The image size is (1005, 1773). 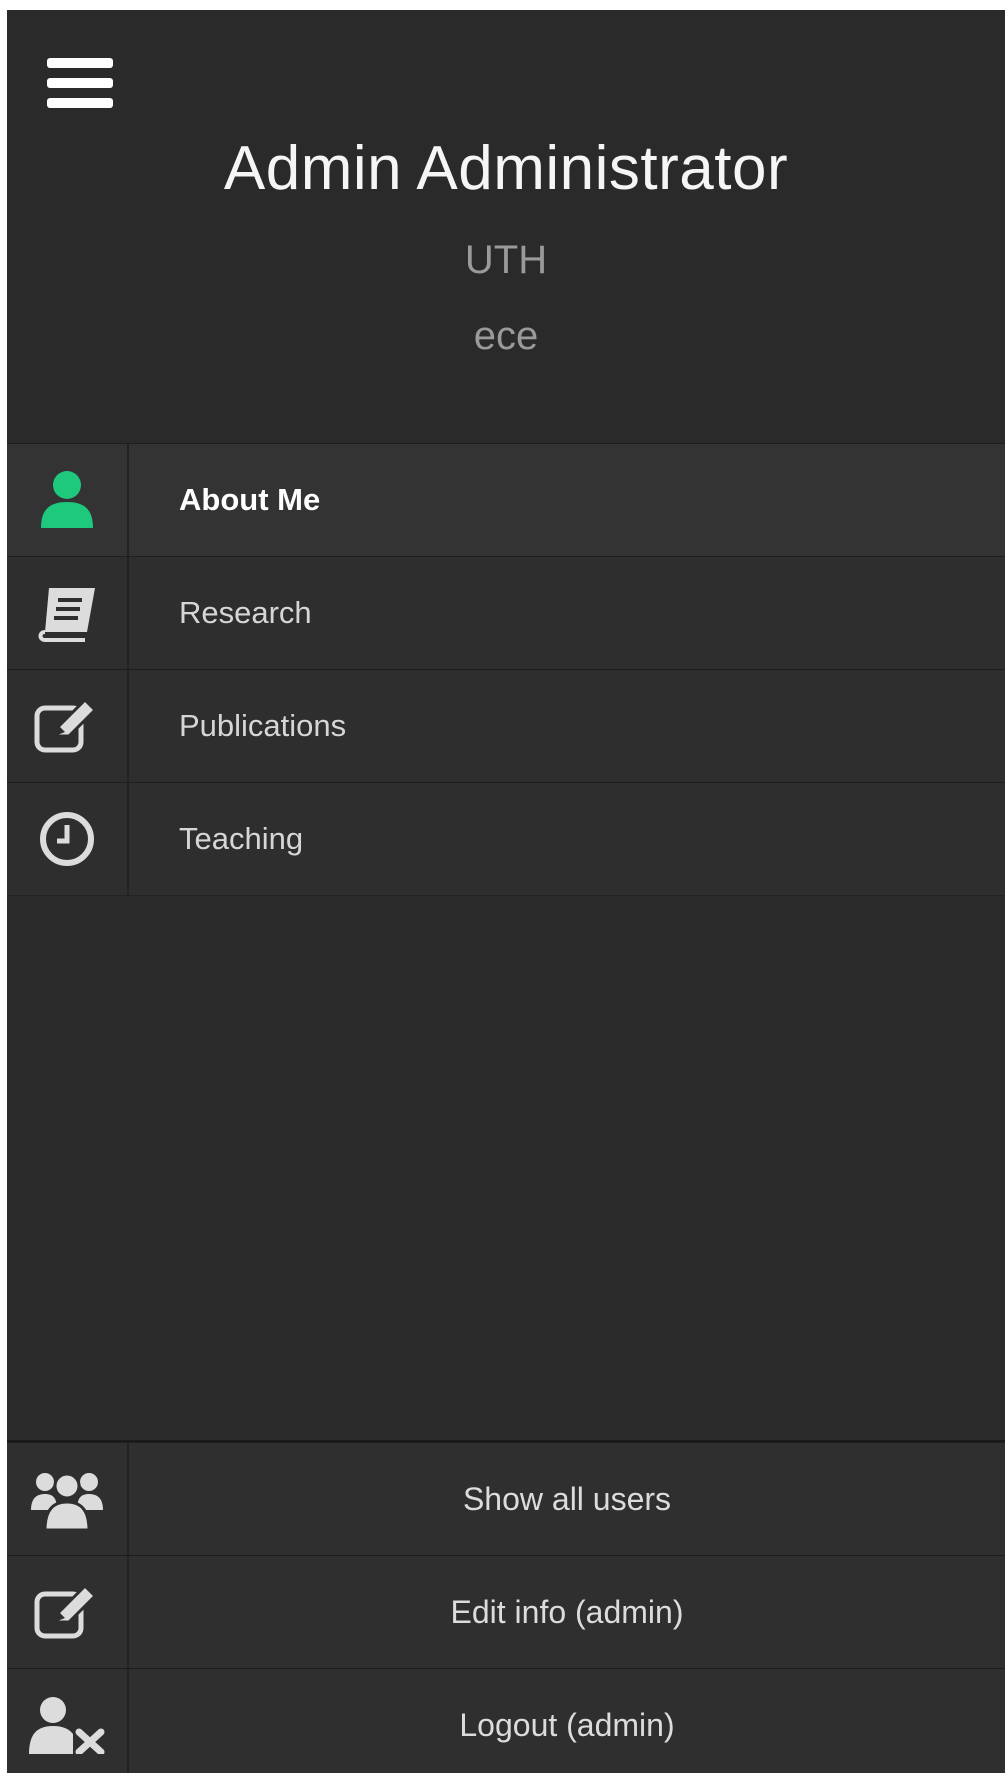 I want to click on user-icon, so click(x=67, y=499).